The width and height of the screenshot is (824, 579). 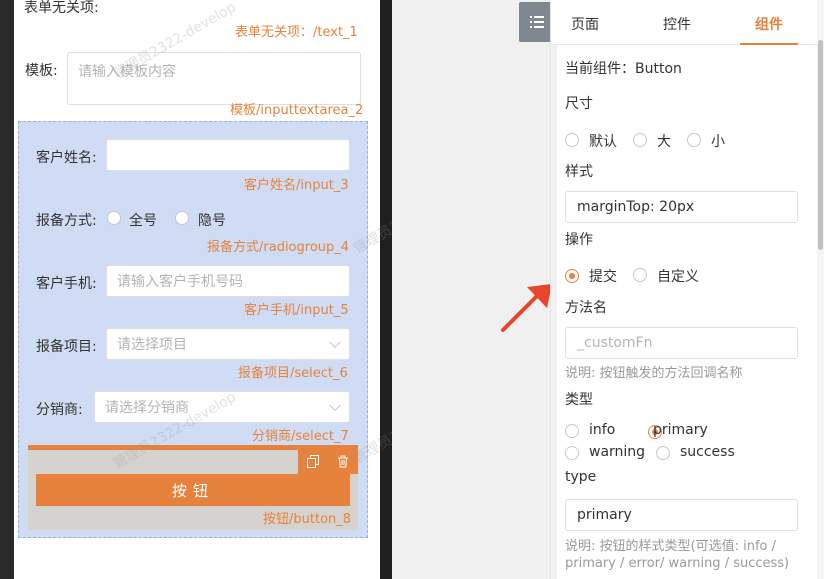 I want to click on kind-radio-success, so click(x=663, y=453).